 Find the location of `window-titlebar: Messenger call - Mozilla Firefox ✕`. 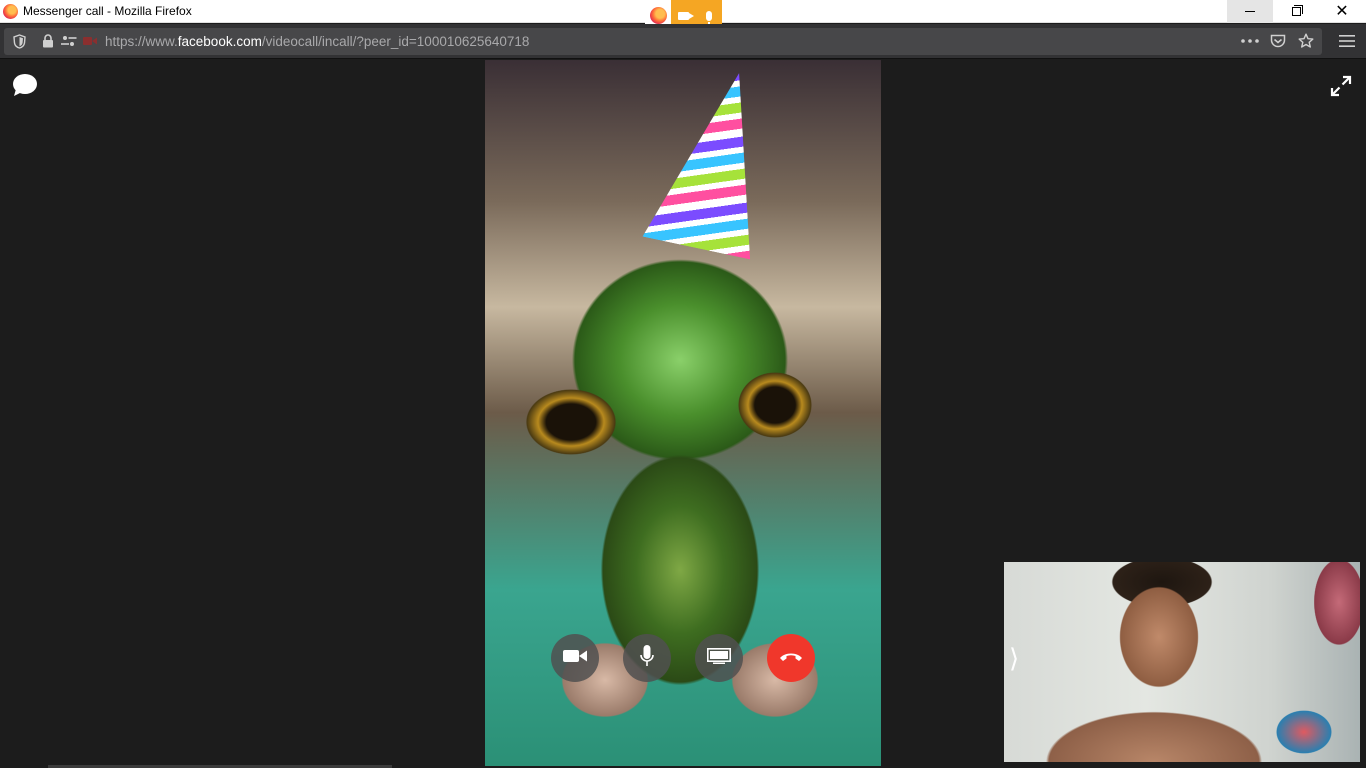

window-titlebar: Messenger call - Mozilla Firefox ✕ is located at coordinates (683, 15).